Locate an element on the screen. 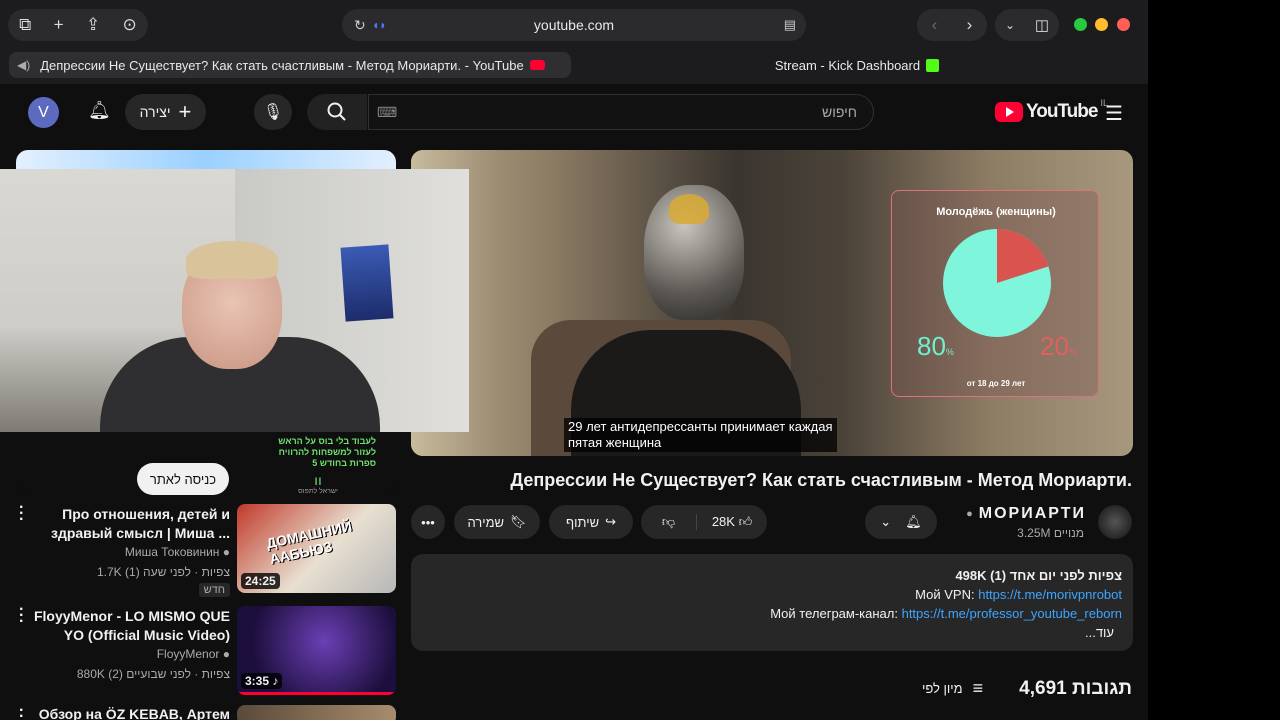 The image size is (1280, 720). download-icon: ⊙ is located at coordinates (130, 25).